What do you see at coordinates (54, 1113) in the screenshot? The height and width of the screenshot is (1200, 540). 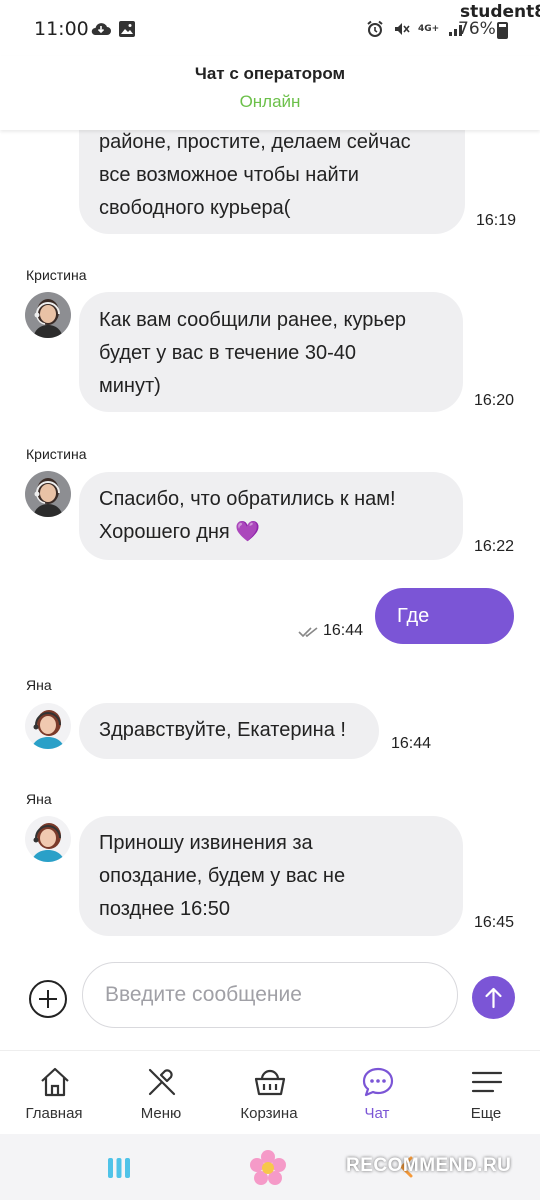 I see `nav-label: Главная` at bounding box center [54, 1113].